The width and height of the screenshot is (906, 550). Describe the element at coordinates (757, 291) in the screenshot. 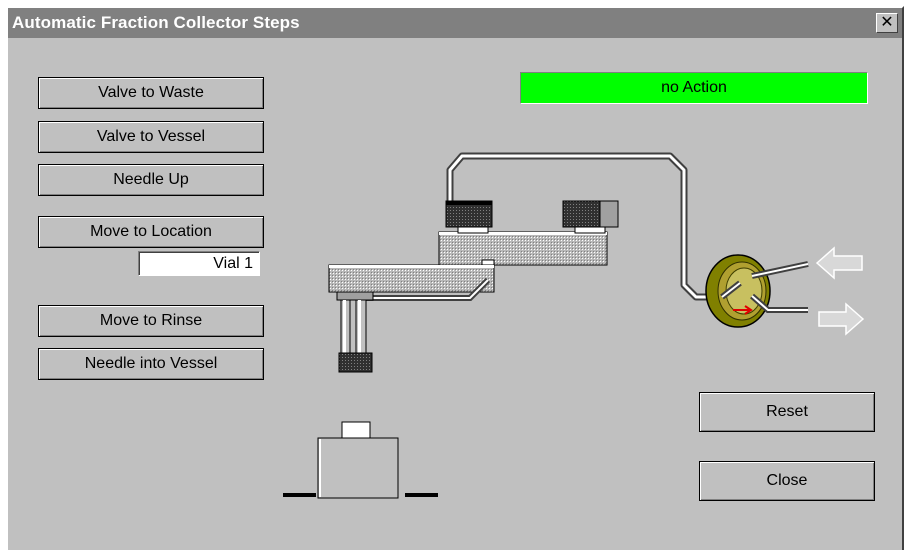

I see `valve-icon` at that location.